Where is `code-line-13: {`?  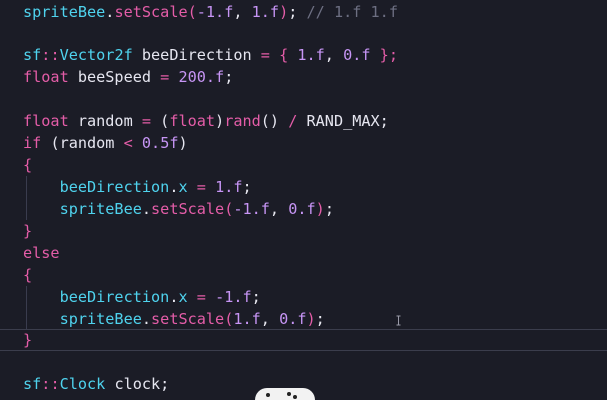
code-line-13: { is located at coordinates (27, 275).